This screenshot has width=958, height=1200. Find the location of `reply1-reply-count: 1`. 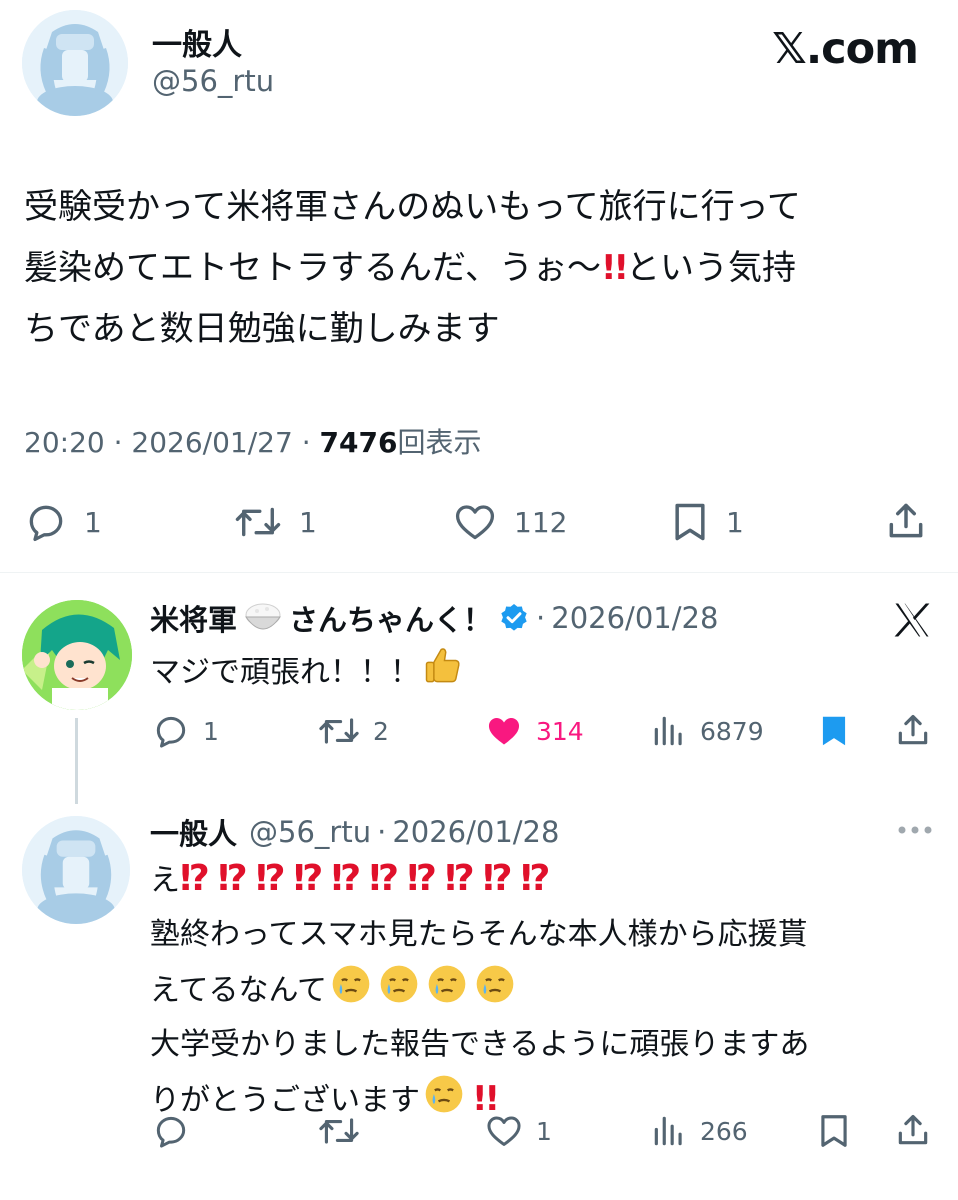

reply1-reply-count: 1 is located at coordinates (211, 731).